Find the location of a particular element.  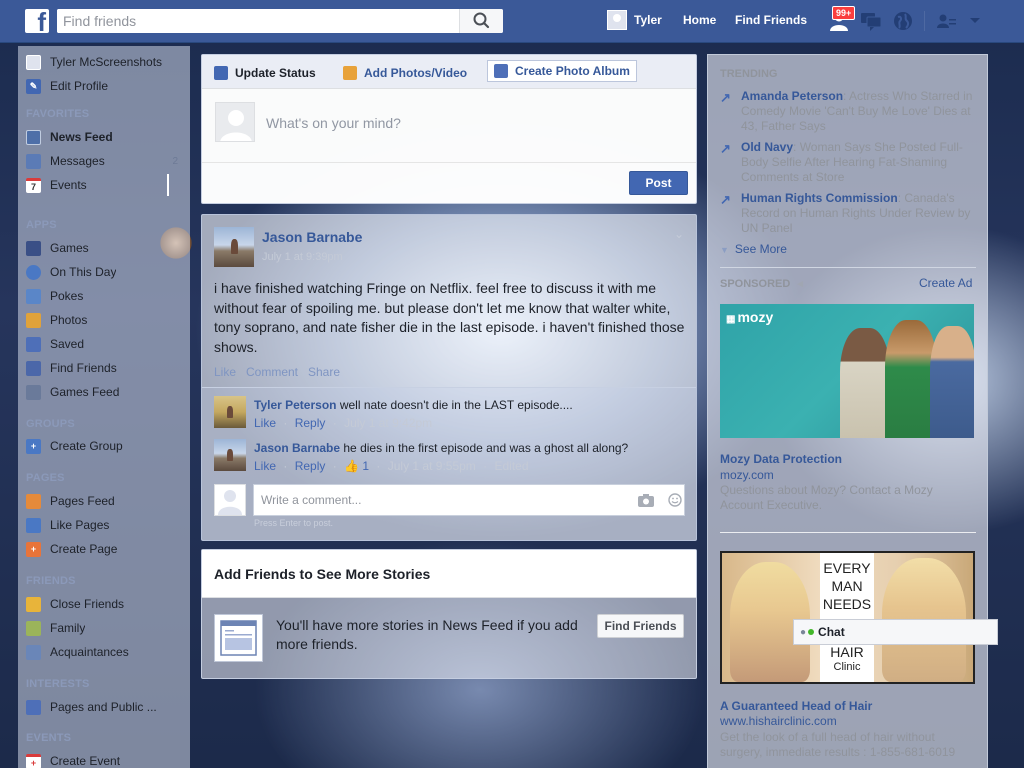

tab-update-status: Update Status is located at coordinates (265, 73).